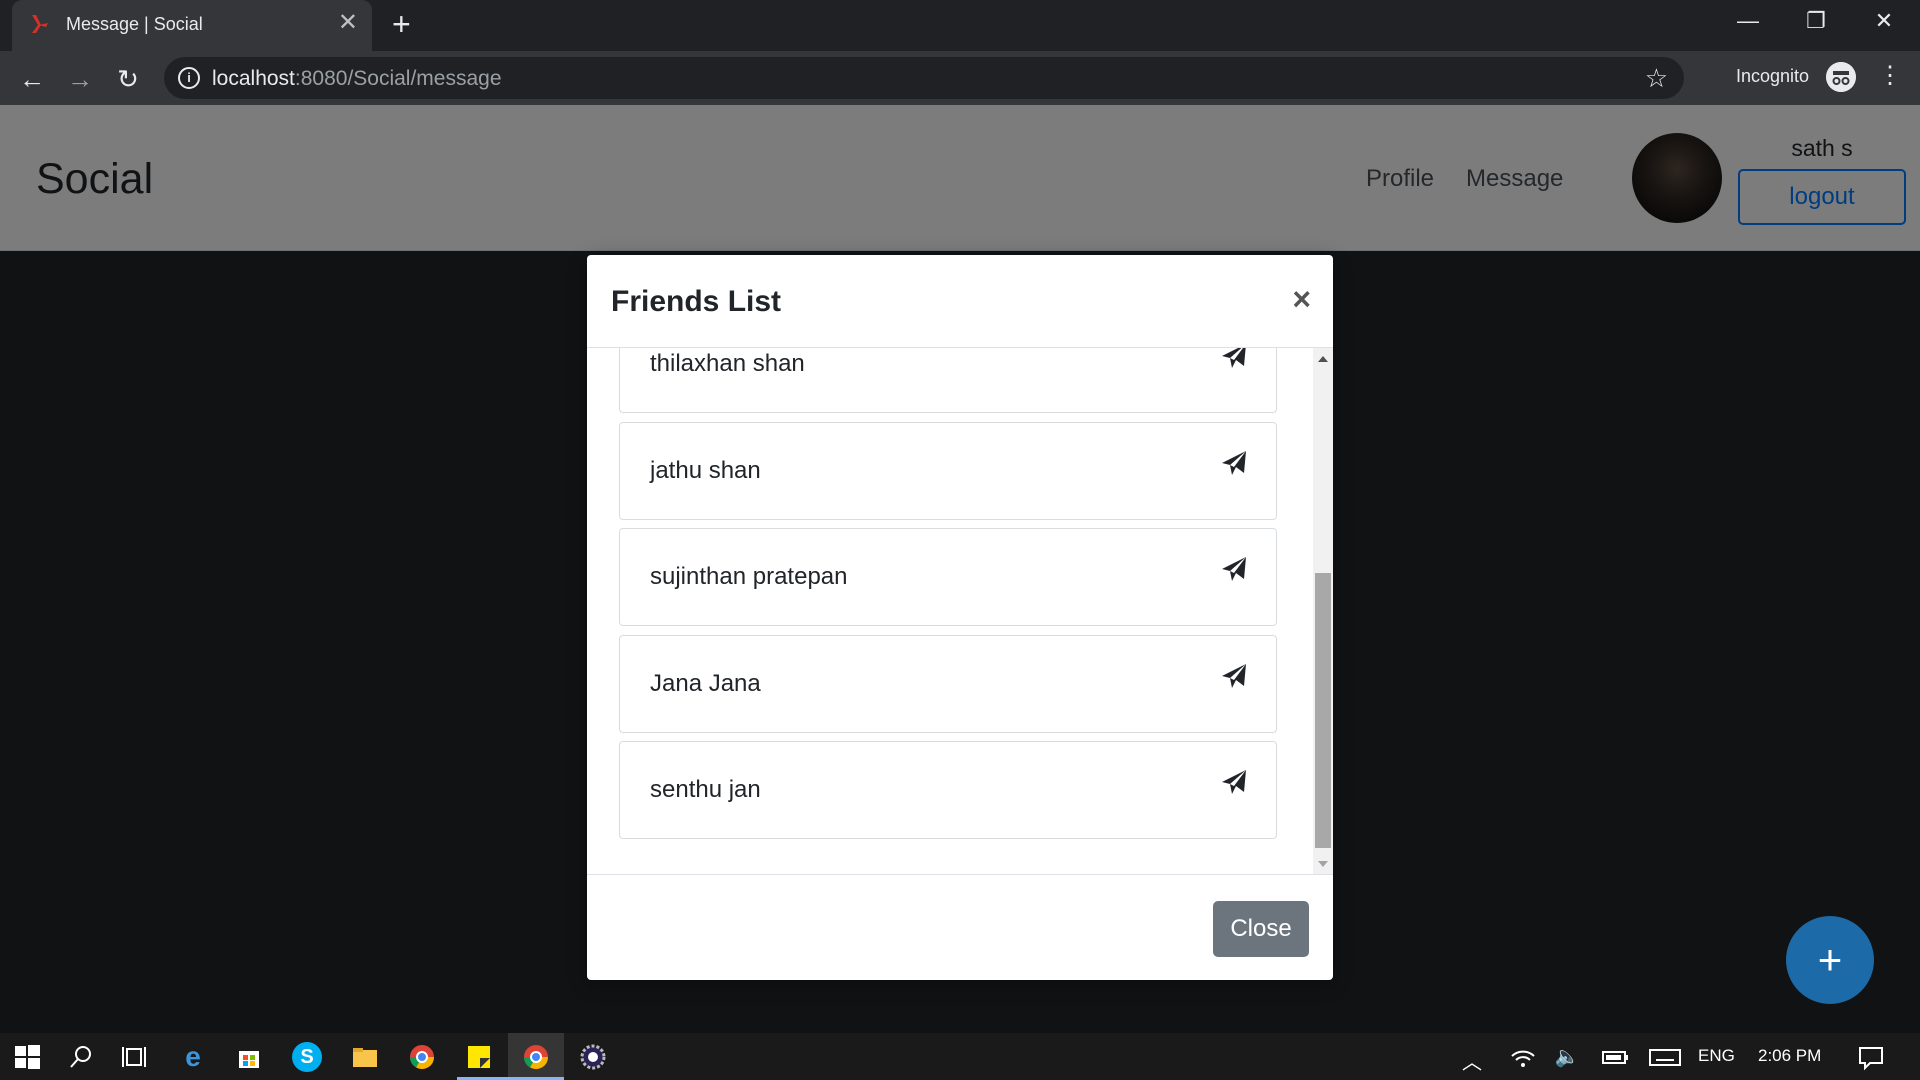 The image size is (1920, 1080). What do you see at coordinates (1773, 76) in the screenshot?
I see `incognito-label: Incognito` at bounding box center [1773, 76].